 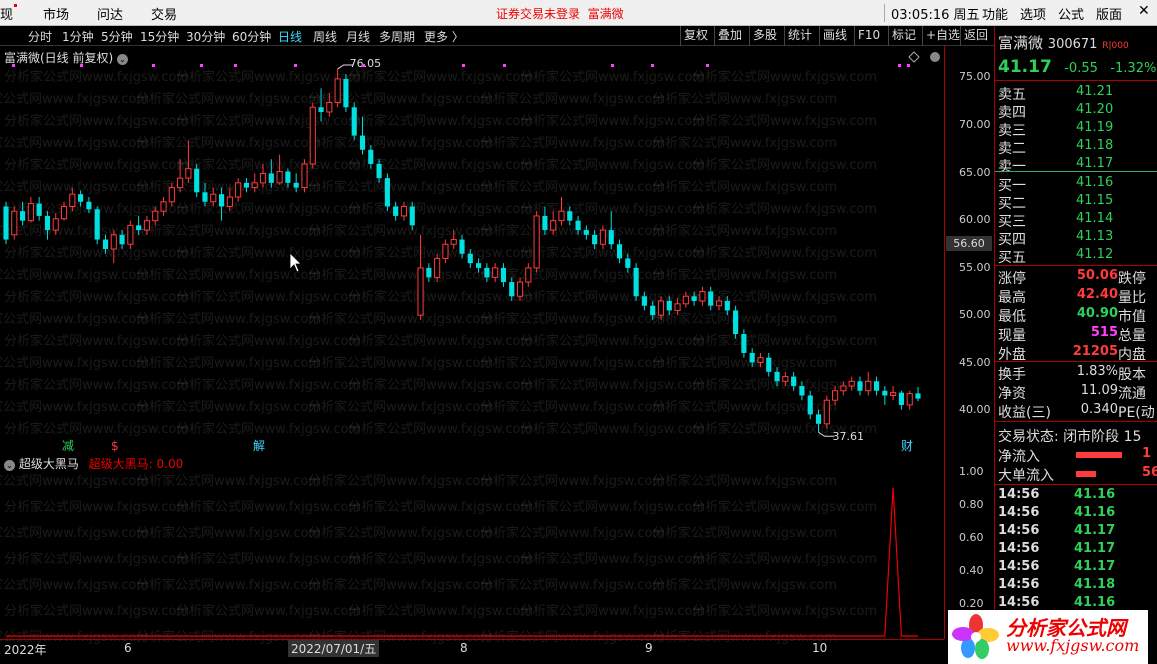 I want to click on period-more: 更多 〉, so click(x=444, y=36).